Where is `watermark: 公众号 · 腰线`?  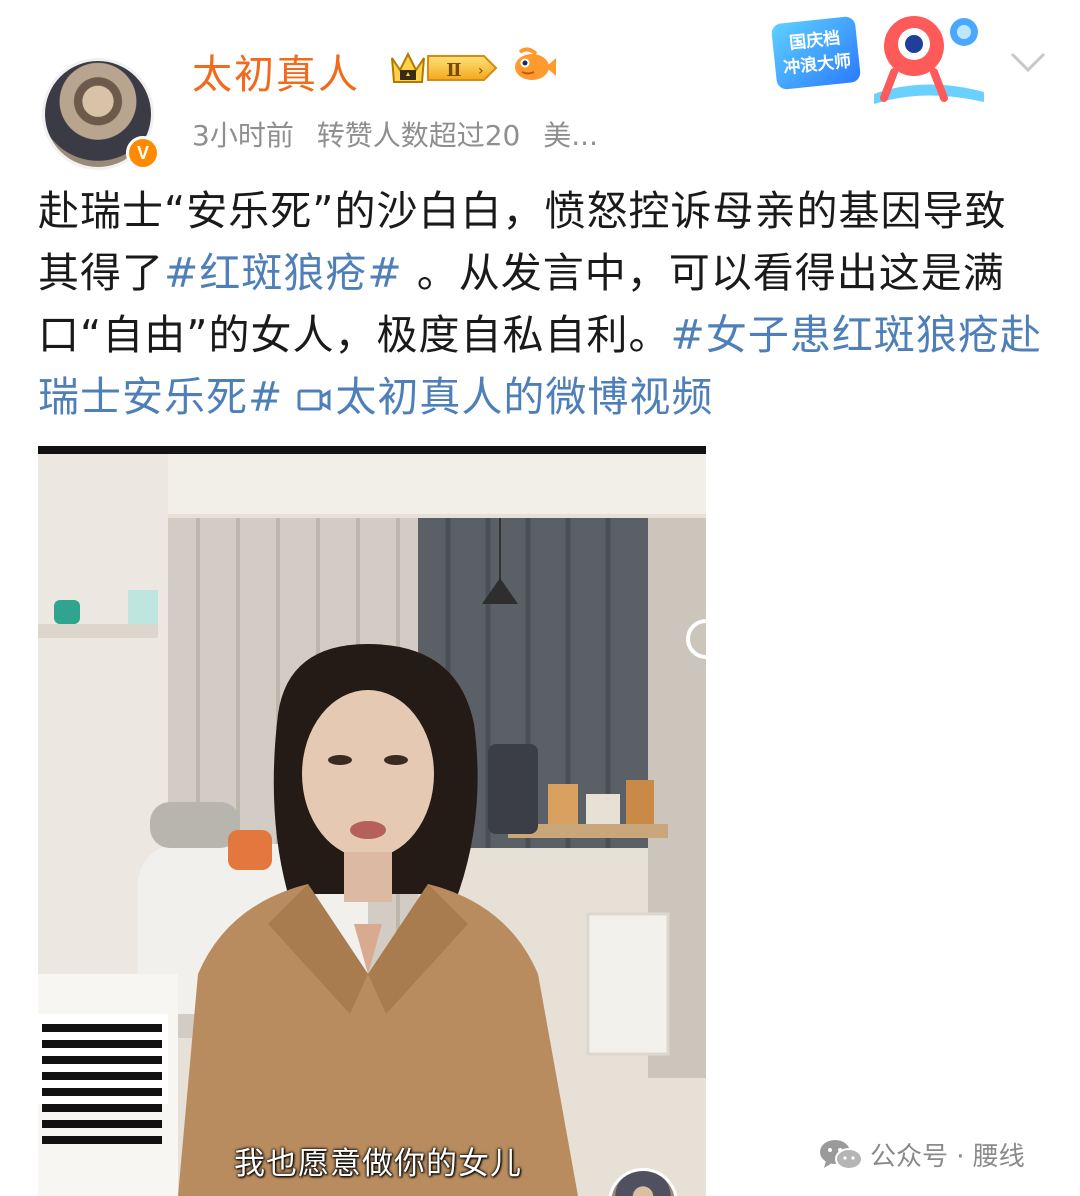 watermark: 公众号 · 腰线 is located at coordinates (921, 1154).